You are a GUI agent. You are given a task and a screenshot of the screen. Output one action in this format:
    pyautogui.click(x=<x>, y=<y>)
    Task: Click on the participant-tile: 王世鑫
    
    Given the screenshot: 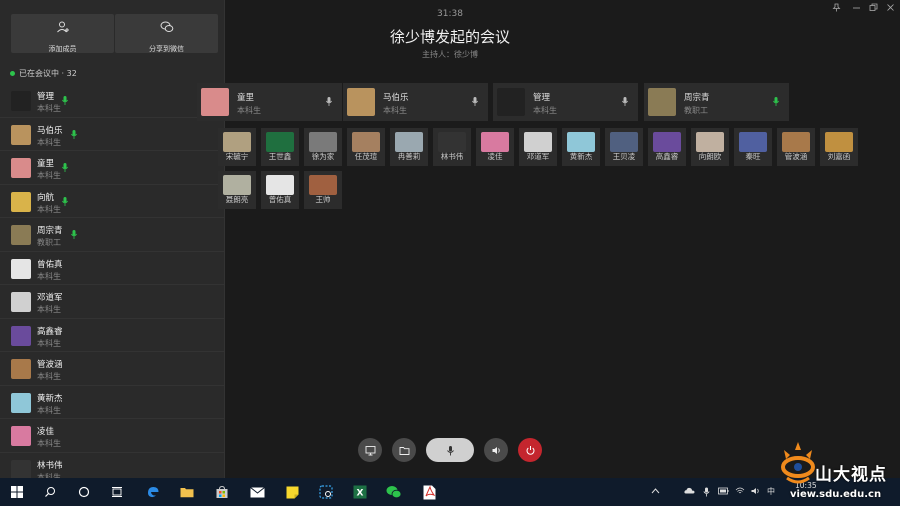 What is the action you would take?
    pyautogui.click(x=280, y=147)
    